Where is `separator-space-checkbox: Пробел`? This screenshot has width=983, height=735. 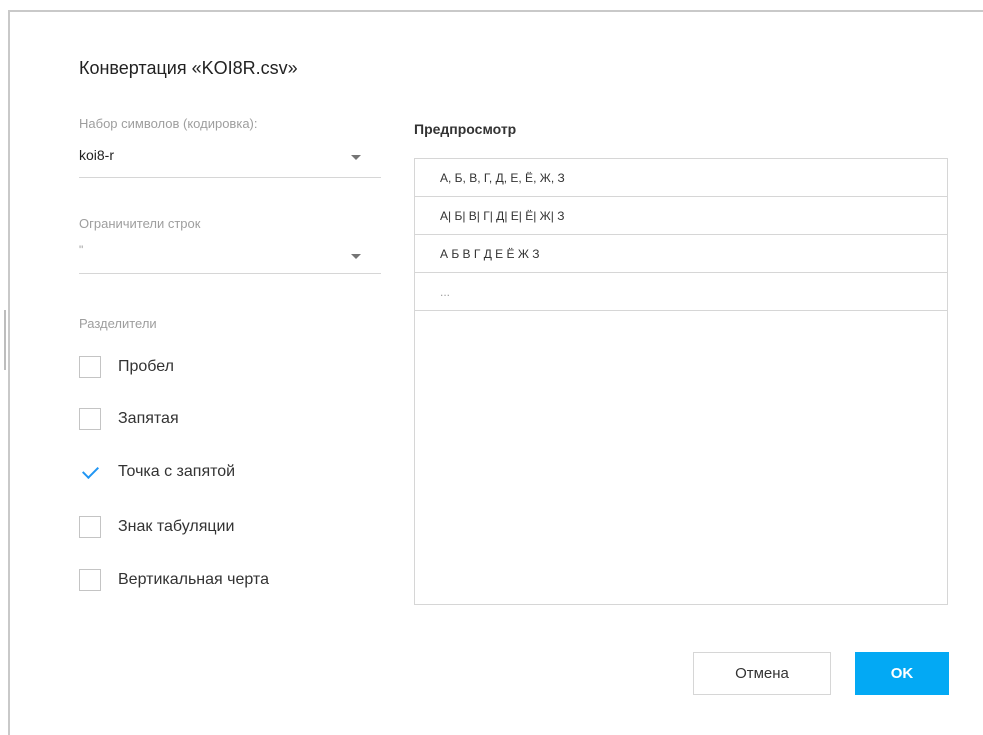 separator-space-checkbox: Пробел is located at coordinates (126, 367).